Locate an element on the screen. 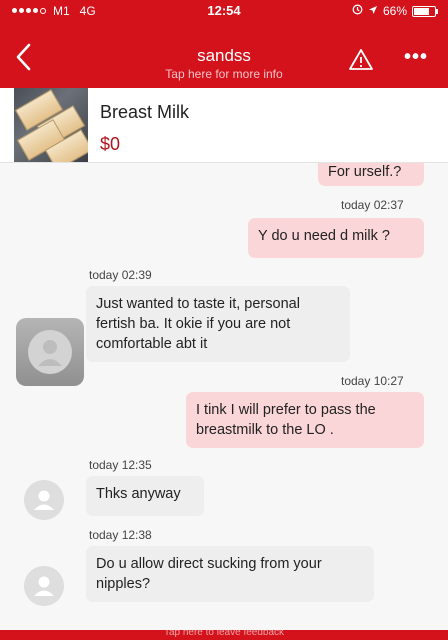 The image size is (448, 640). alarm-icon is located at coordinates (357, 11).